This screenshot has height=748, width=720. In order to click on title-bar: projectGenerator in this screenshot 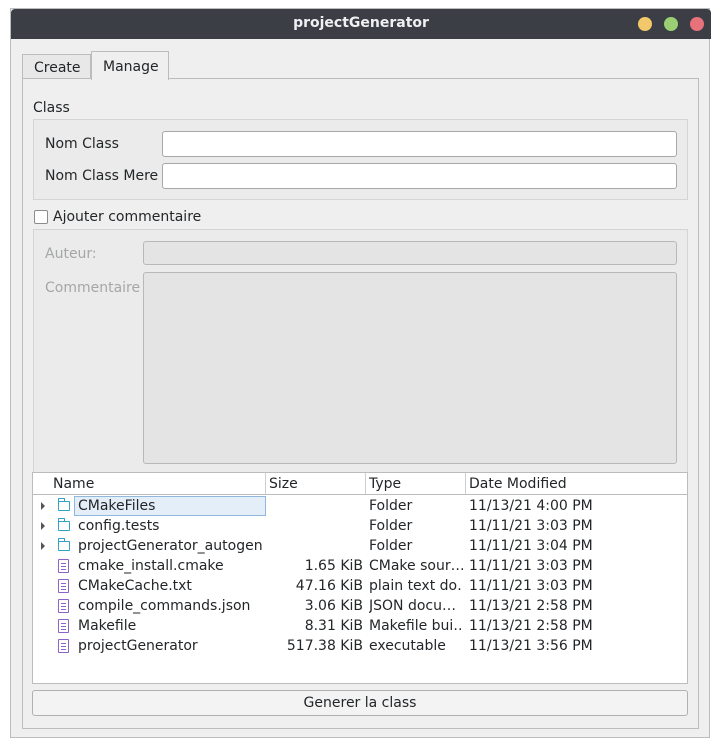, I will do `click(361, 24)`.